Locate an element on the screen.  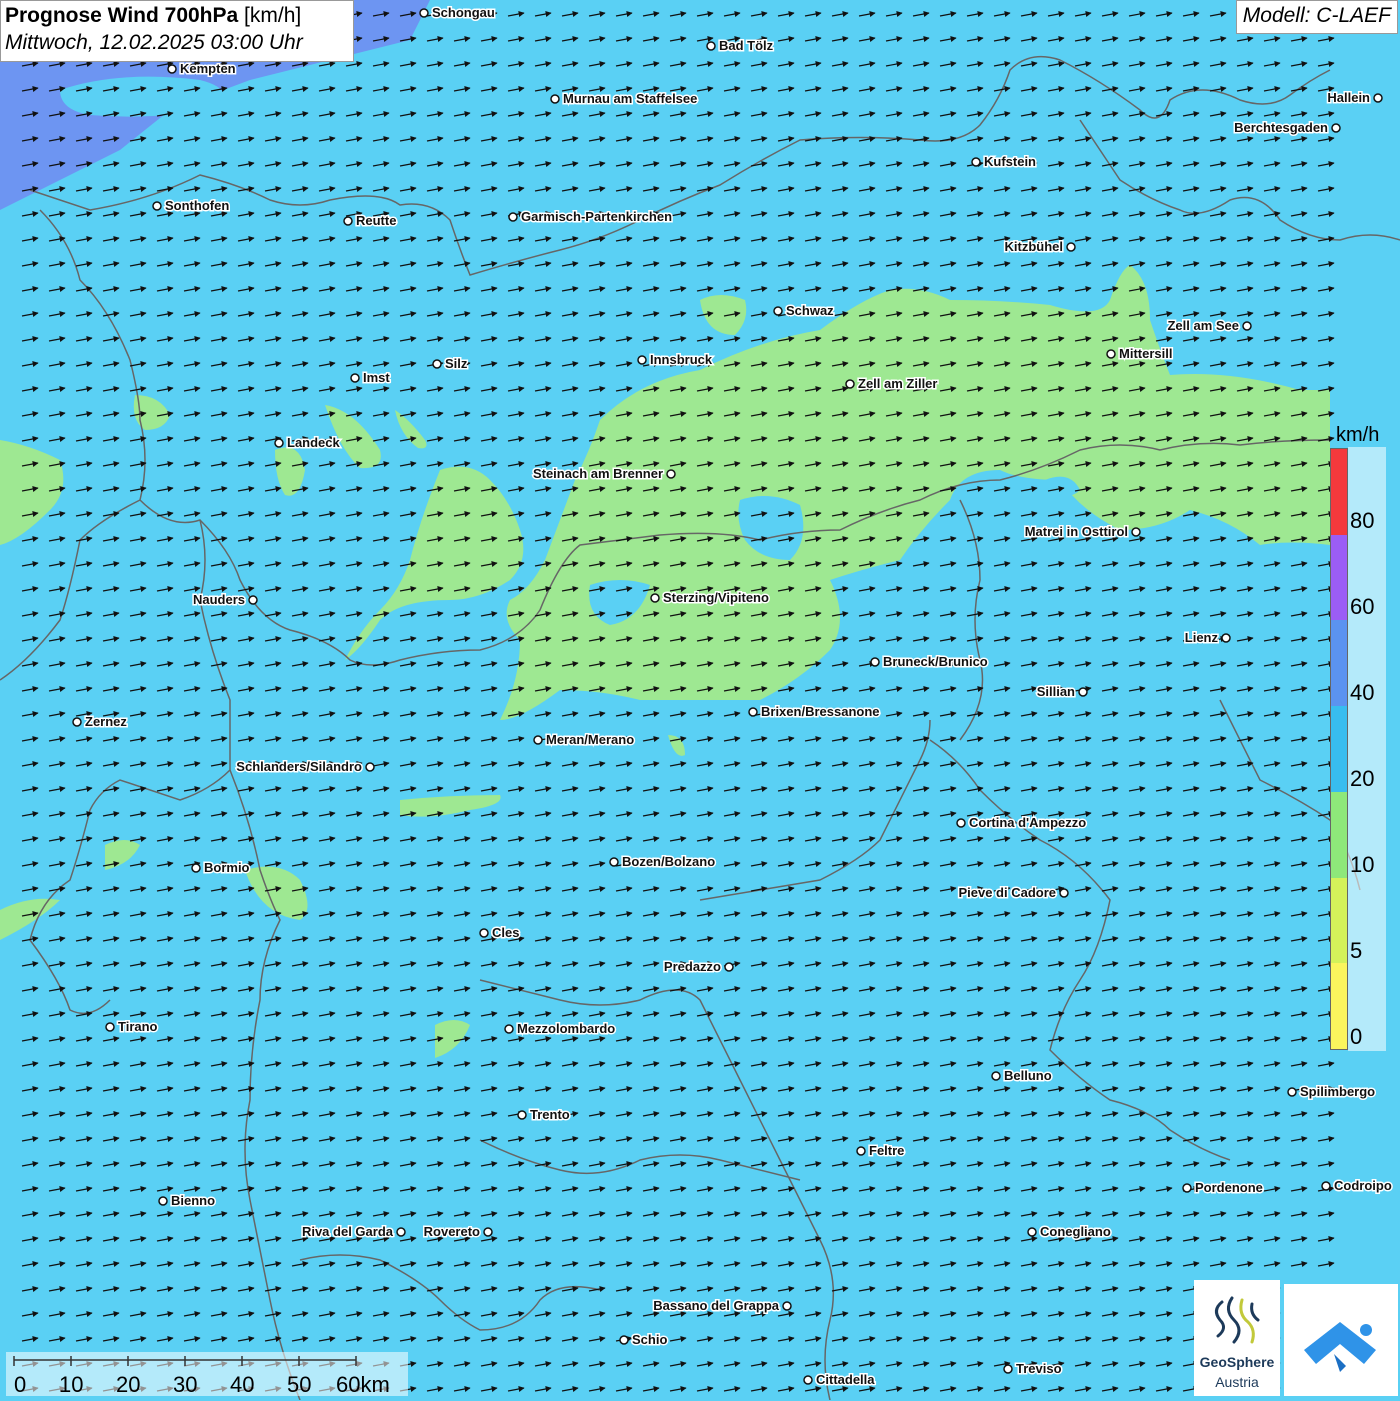
city-marker: Pieve di Cadore is located at coordinates (1013, 893).